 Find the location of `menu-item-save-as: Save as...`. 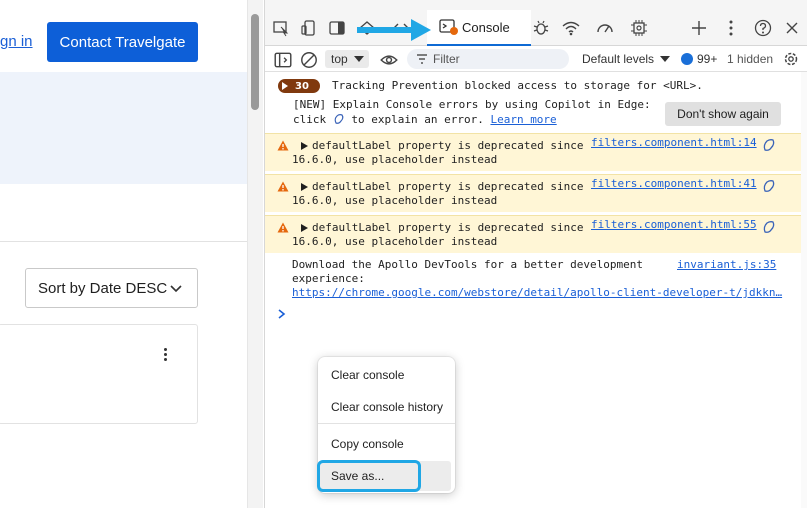

menu-item-save-as: Save as... is located at coordinates (385, 476).